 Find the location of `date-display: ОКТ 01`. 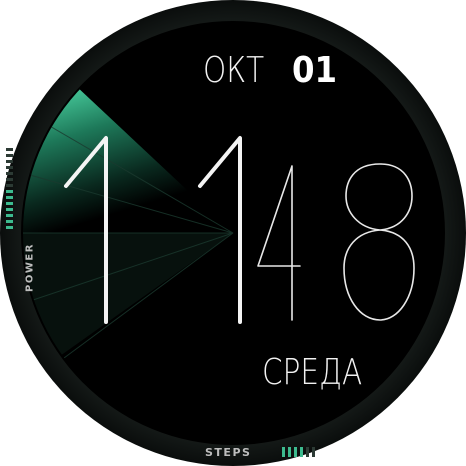

date-display: ОКТ 01 is located at coordinates (270, 76).